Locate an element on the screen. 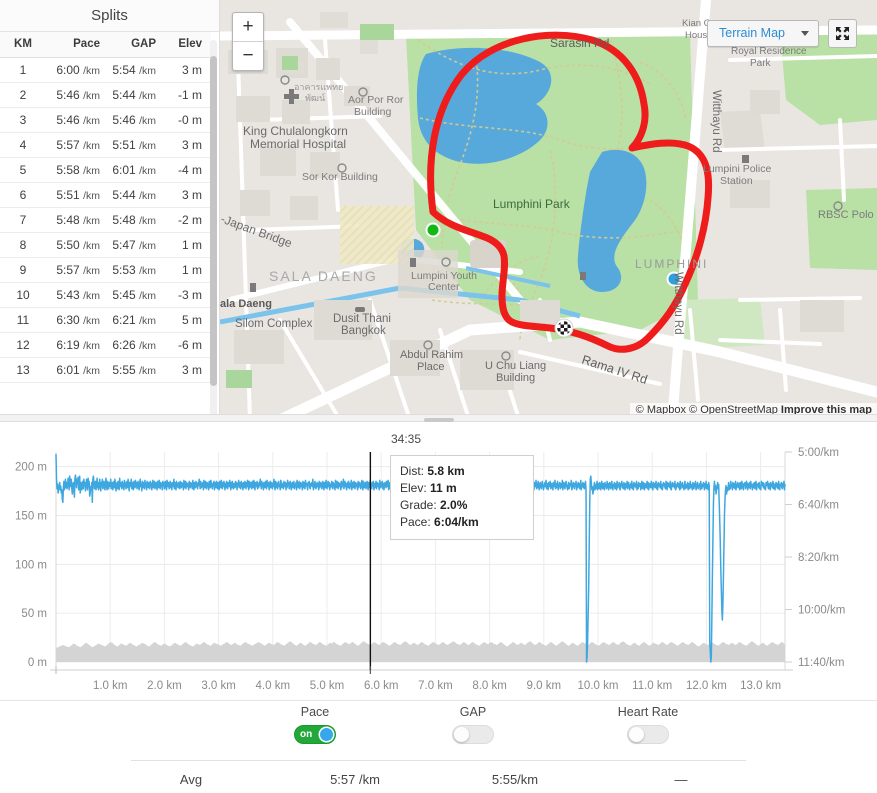 Image resolution: width=877 pixels, height=793 pixels. tooltip-pace-label: Pace: is located at coordinates (415, 522).